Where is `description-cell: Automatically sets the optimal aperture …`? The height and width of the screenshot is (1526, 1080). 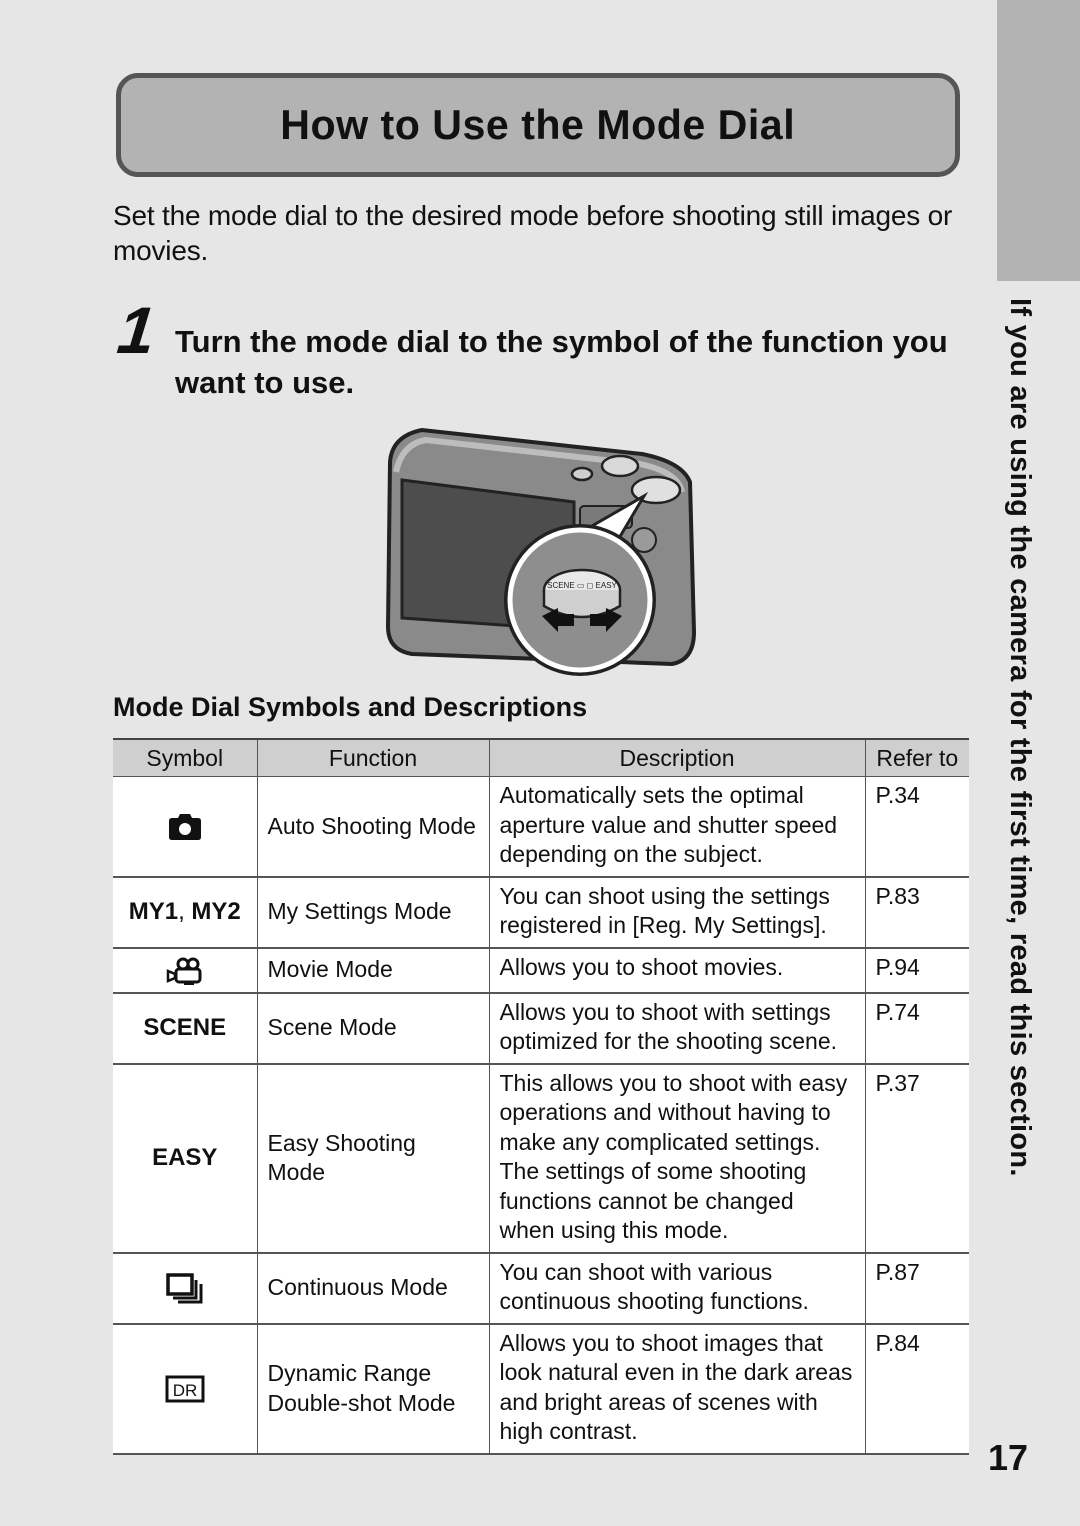 description-cell: Automatically sets the optimal aperture … is located at coordinates (676, 827).